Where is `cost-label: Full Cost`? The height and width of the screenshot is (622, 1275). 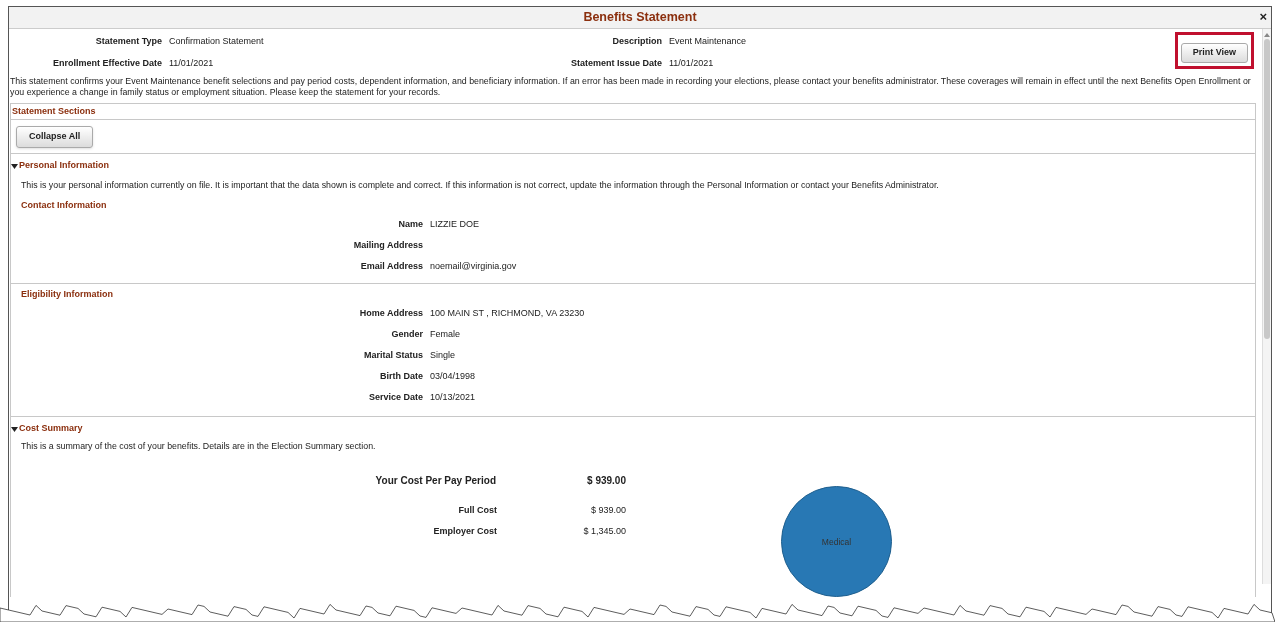
cost-label: Full Cost is located at coordinates (477, 511).